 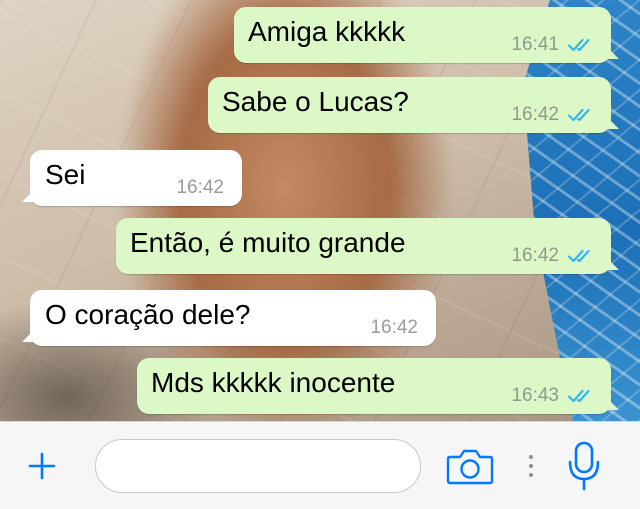 I want to click on message-bubble-incoming: O coração dele? 16:42, so click(x=229, y=318).